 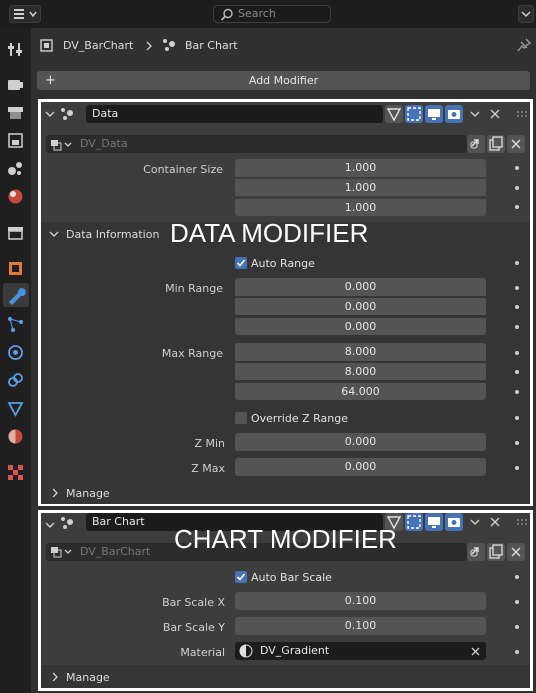 What do you see at coordinates (15, 380) in the screenshot?
I see `constraints-icon` at bounding box center [15, 380].